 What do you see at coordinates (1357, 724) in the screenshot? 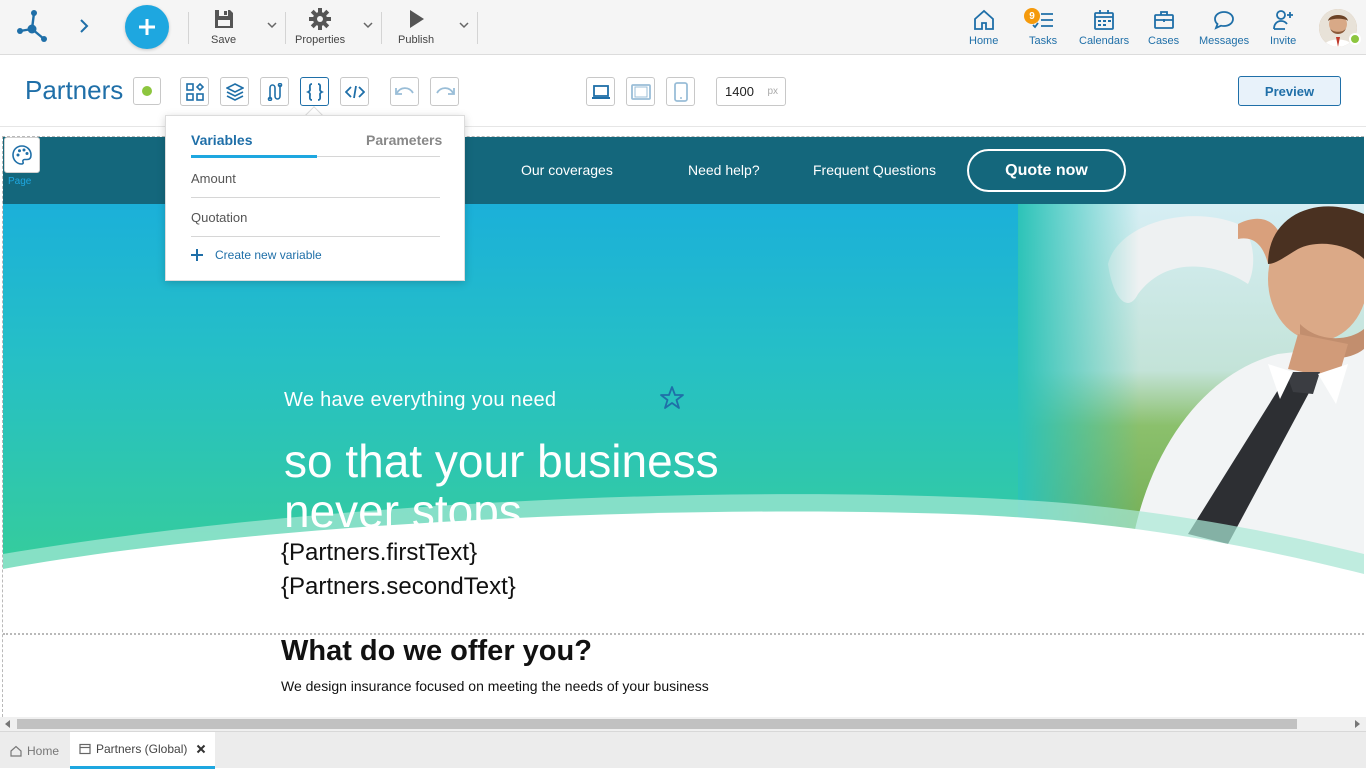
I see `scroll-right-arrow-icon` at bounding box center [1357, 724].